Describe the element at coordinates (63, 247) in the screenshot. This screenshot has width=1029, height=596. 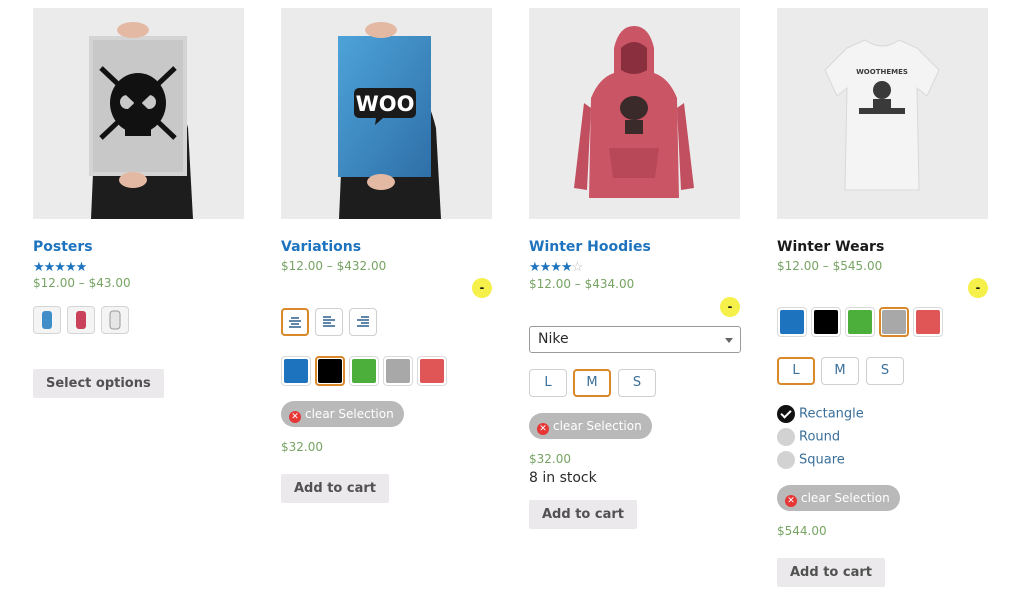
I see `product-title: Posters` at that location.